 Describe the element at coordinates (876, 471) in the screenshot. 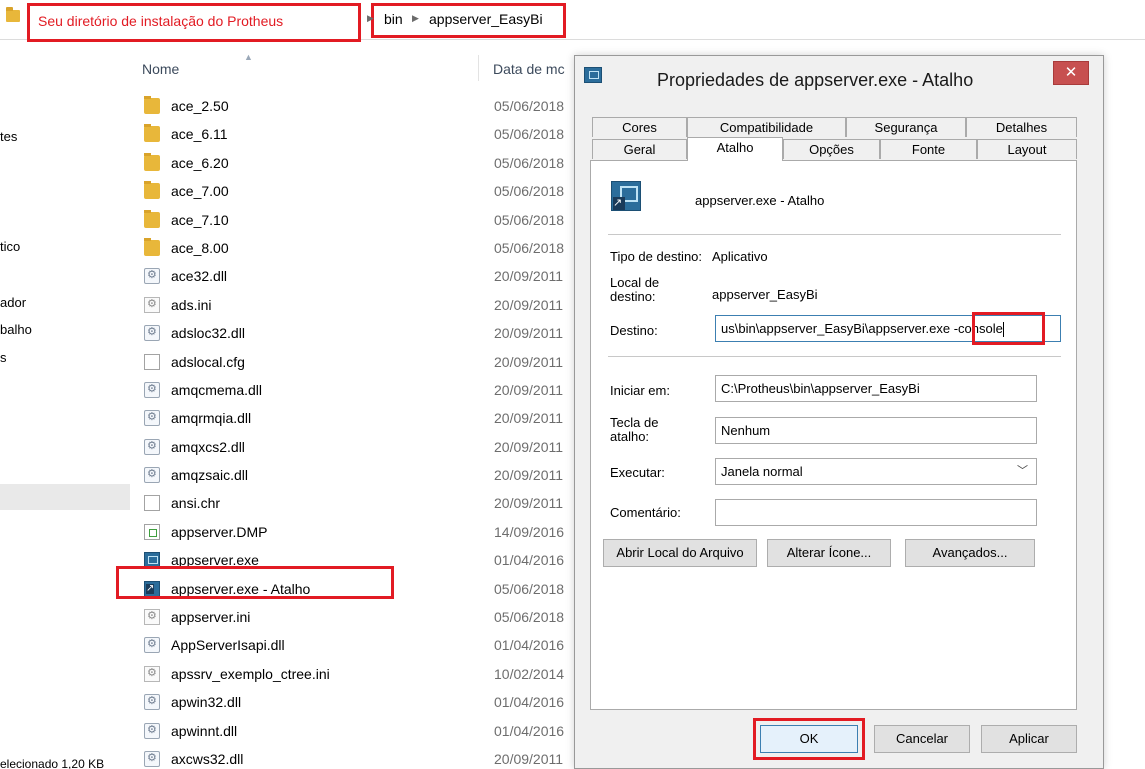

I see `run-select: Janela normal ﹀` at that location.